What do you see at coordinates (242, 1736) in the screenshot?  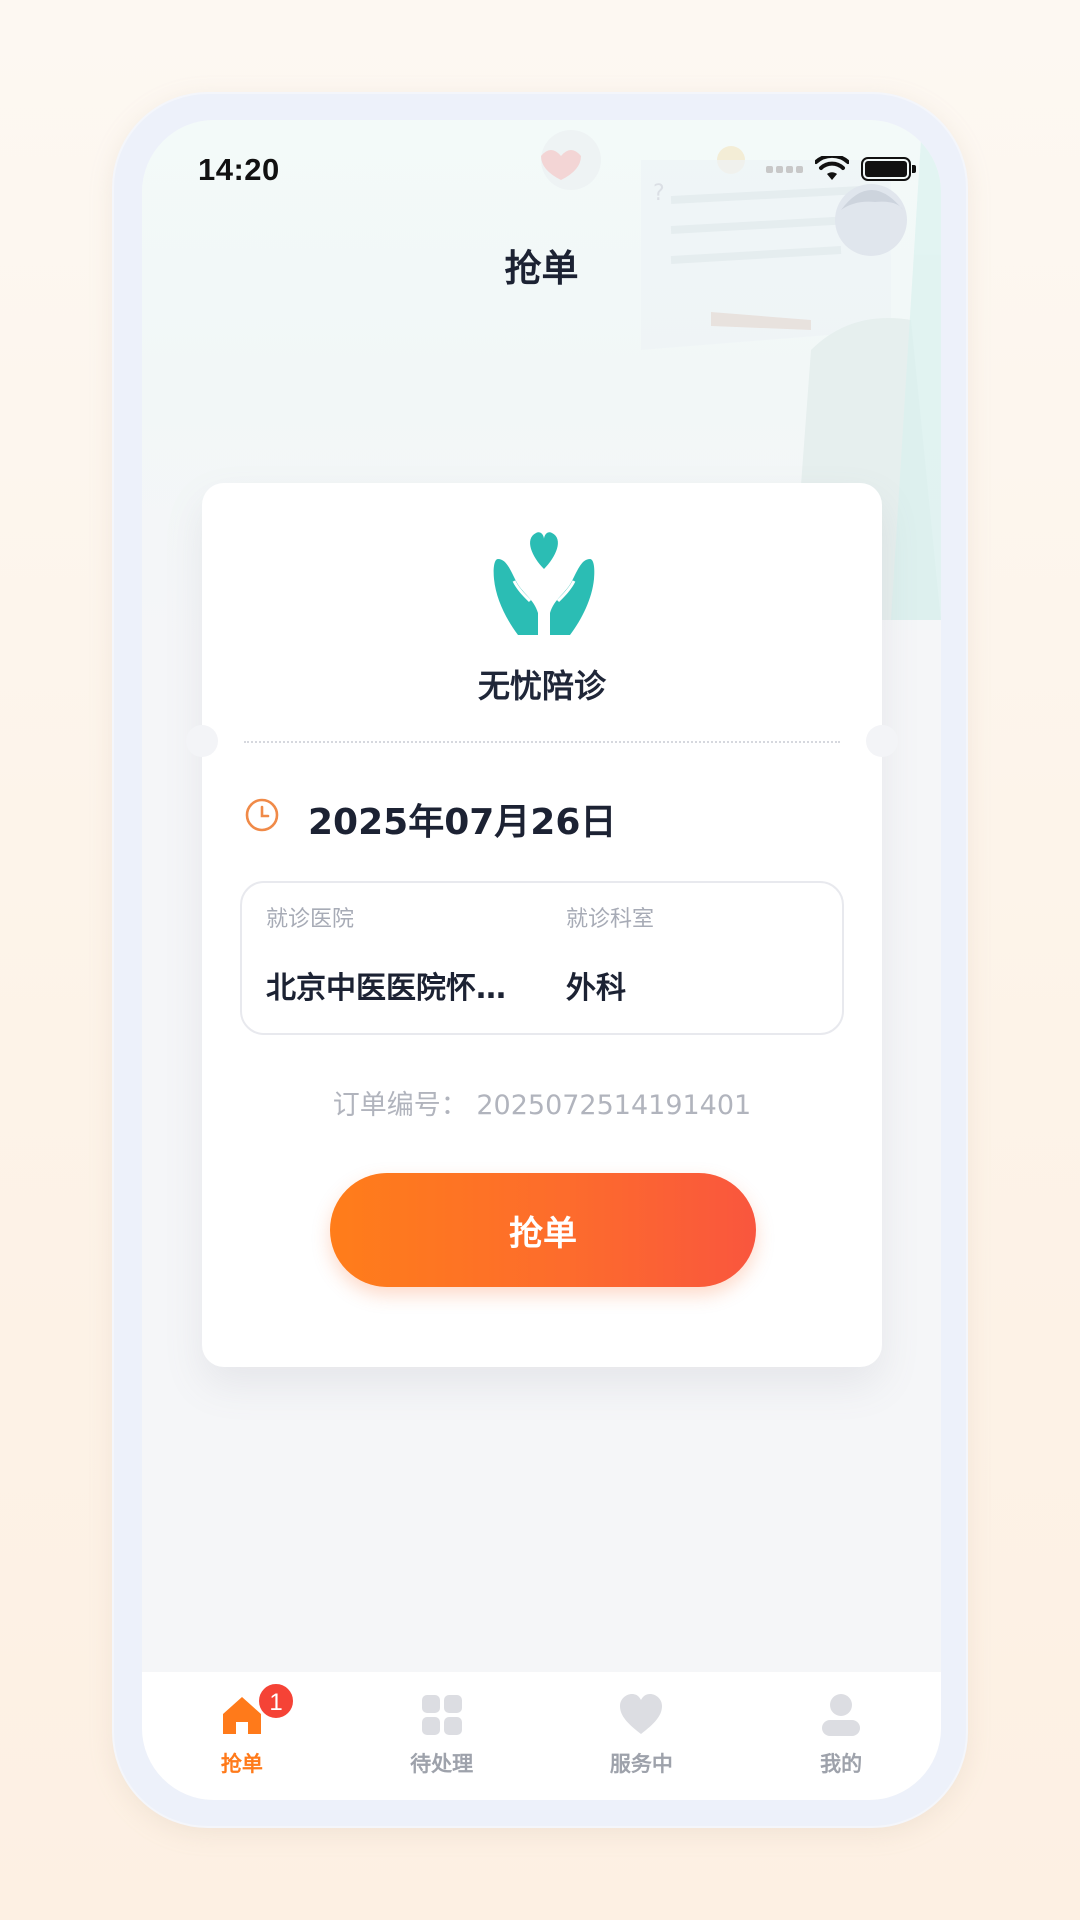 I see `tab-grab-order: 1 抢单` at bounding box center [242, 1736].